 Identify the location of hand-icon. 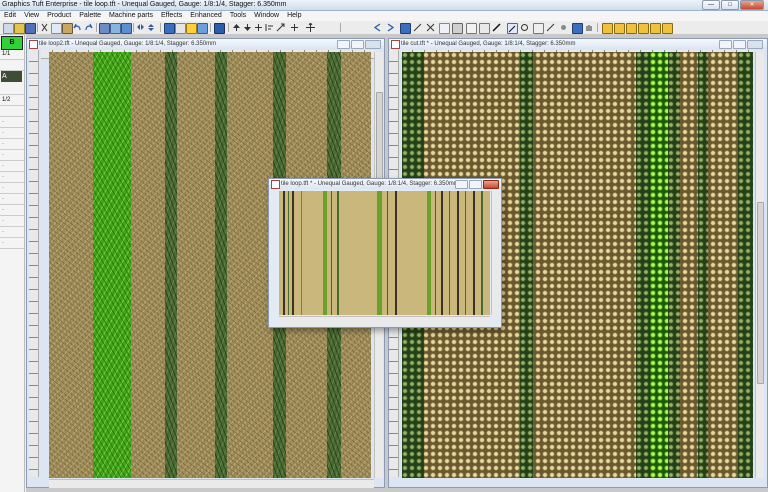
(589, 27).